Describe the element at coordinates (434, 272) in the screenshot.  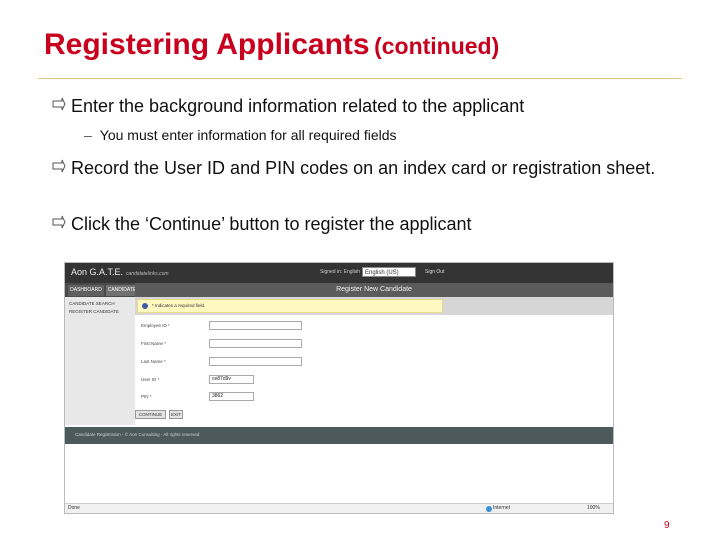
I see `sign-out-link: Sign Out` at that location.